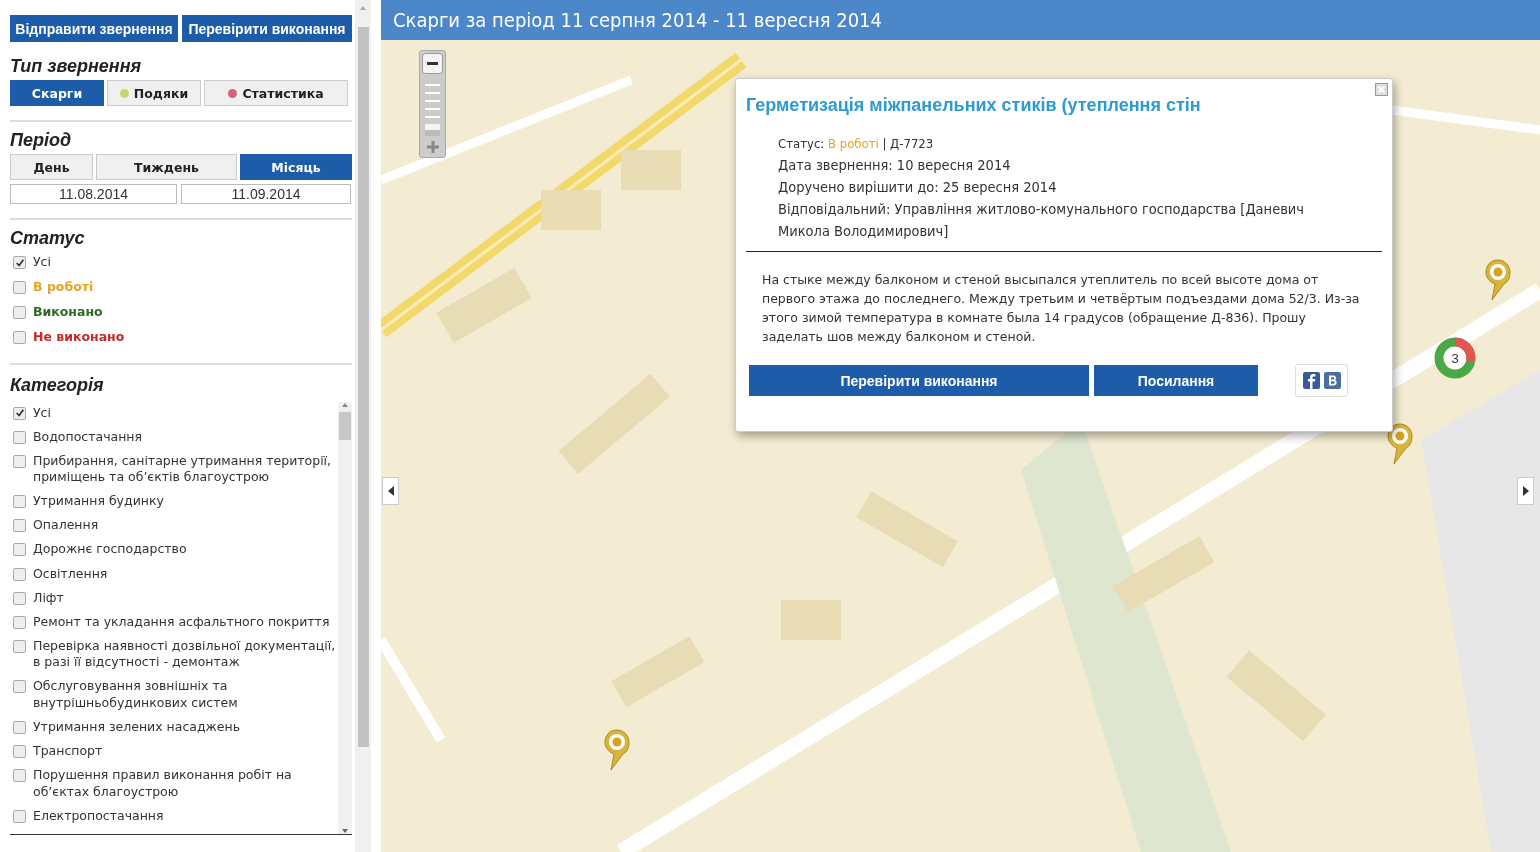 The width and height of the screenshot is (1540, 852). I want to click on map-title: Скарги за період 11 серпня 2014 - 11 вересня 2014, so click(960, 20).